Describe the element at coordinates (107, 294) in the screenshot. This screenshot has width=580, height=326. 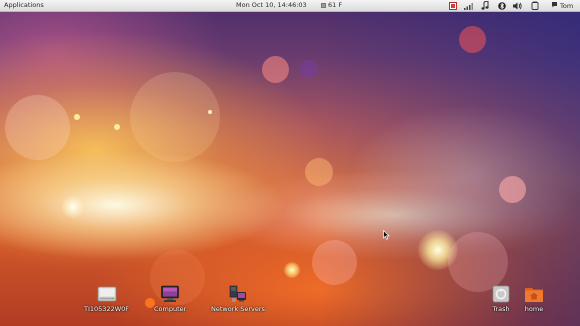
I see `drive-icon` at that location.